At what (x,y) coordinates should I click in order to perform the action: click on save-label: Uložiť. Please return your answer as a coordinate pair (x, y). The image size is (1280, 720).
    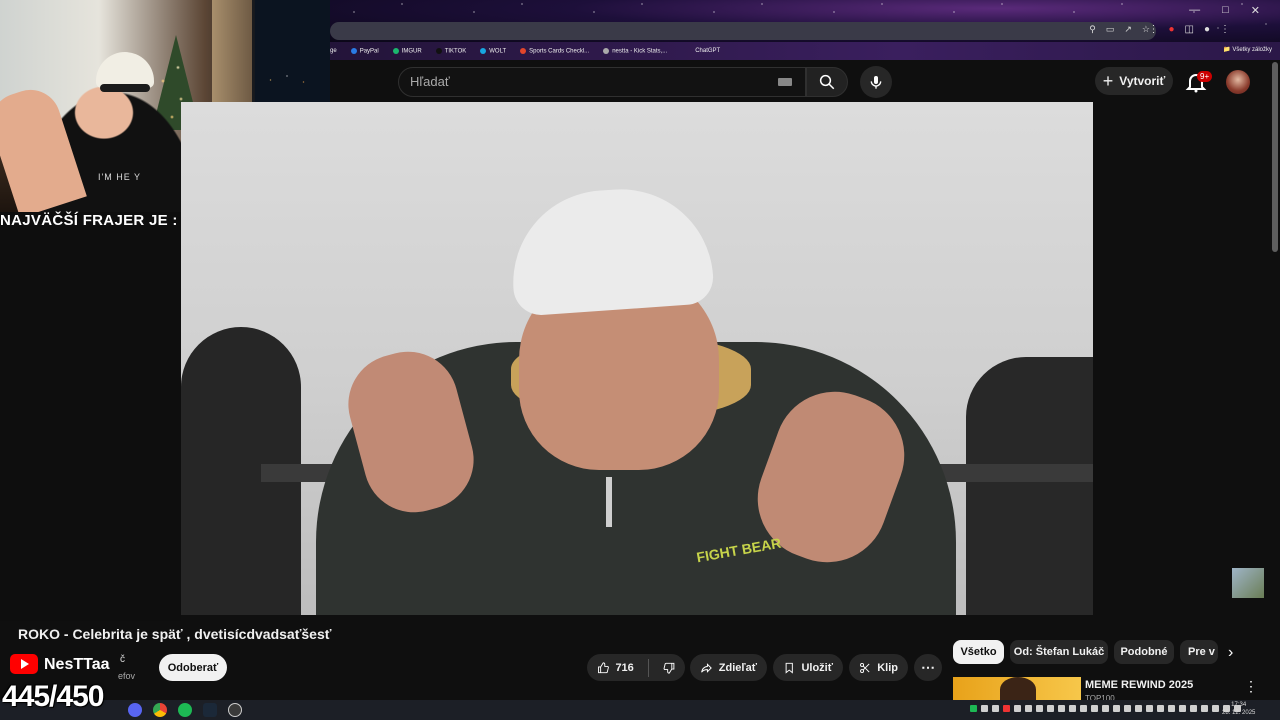
    Looking at the image, I should click on (817, 667).